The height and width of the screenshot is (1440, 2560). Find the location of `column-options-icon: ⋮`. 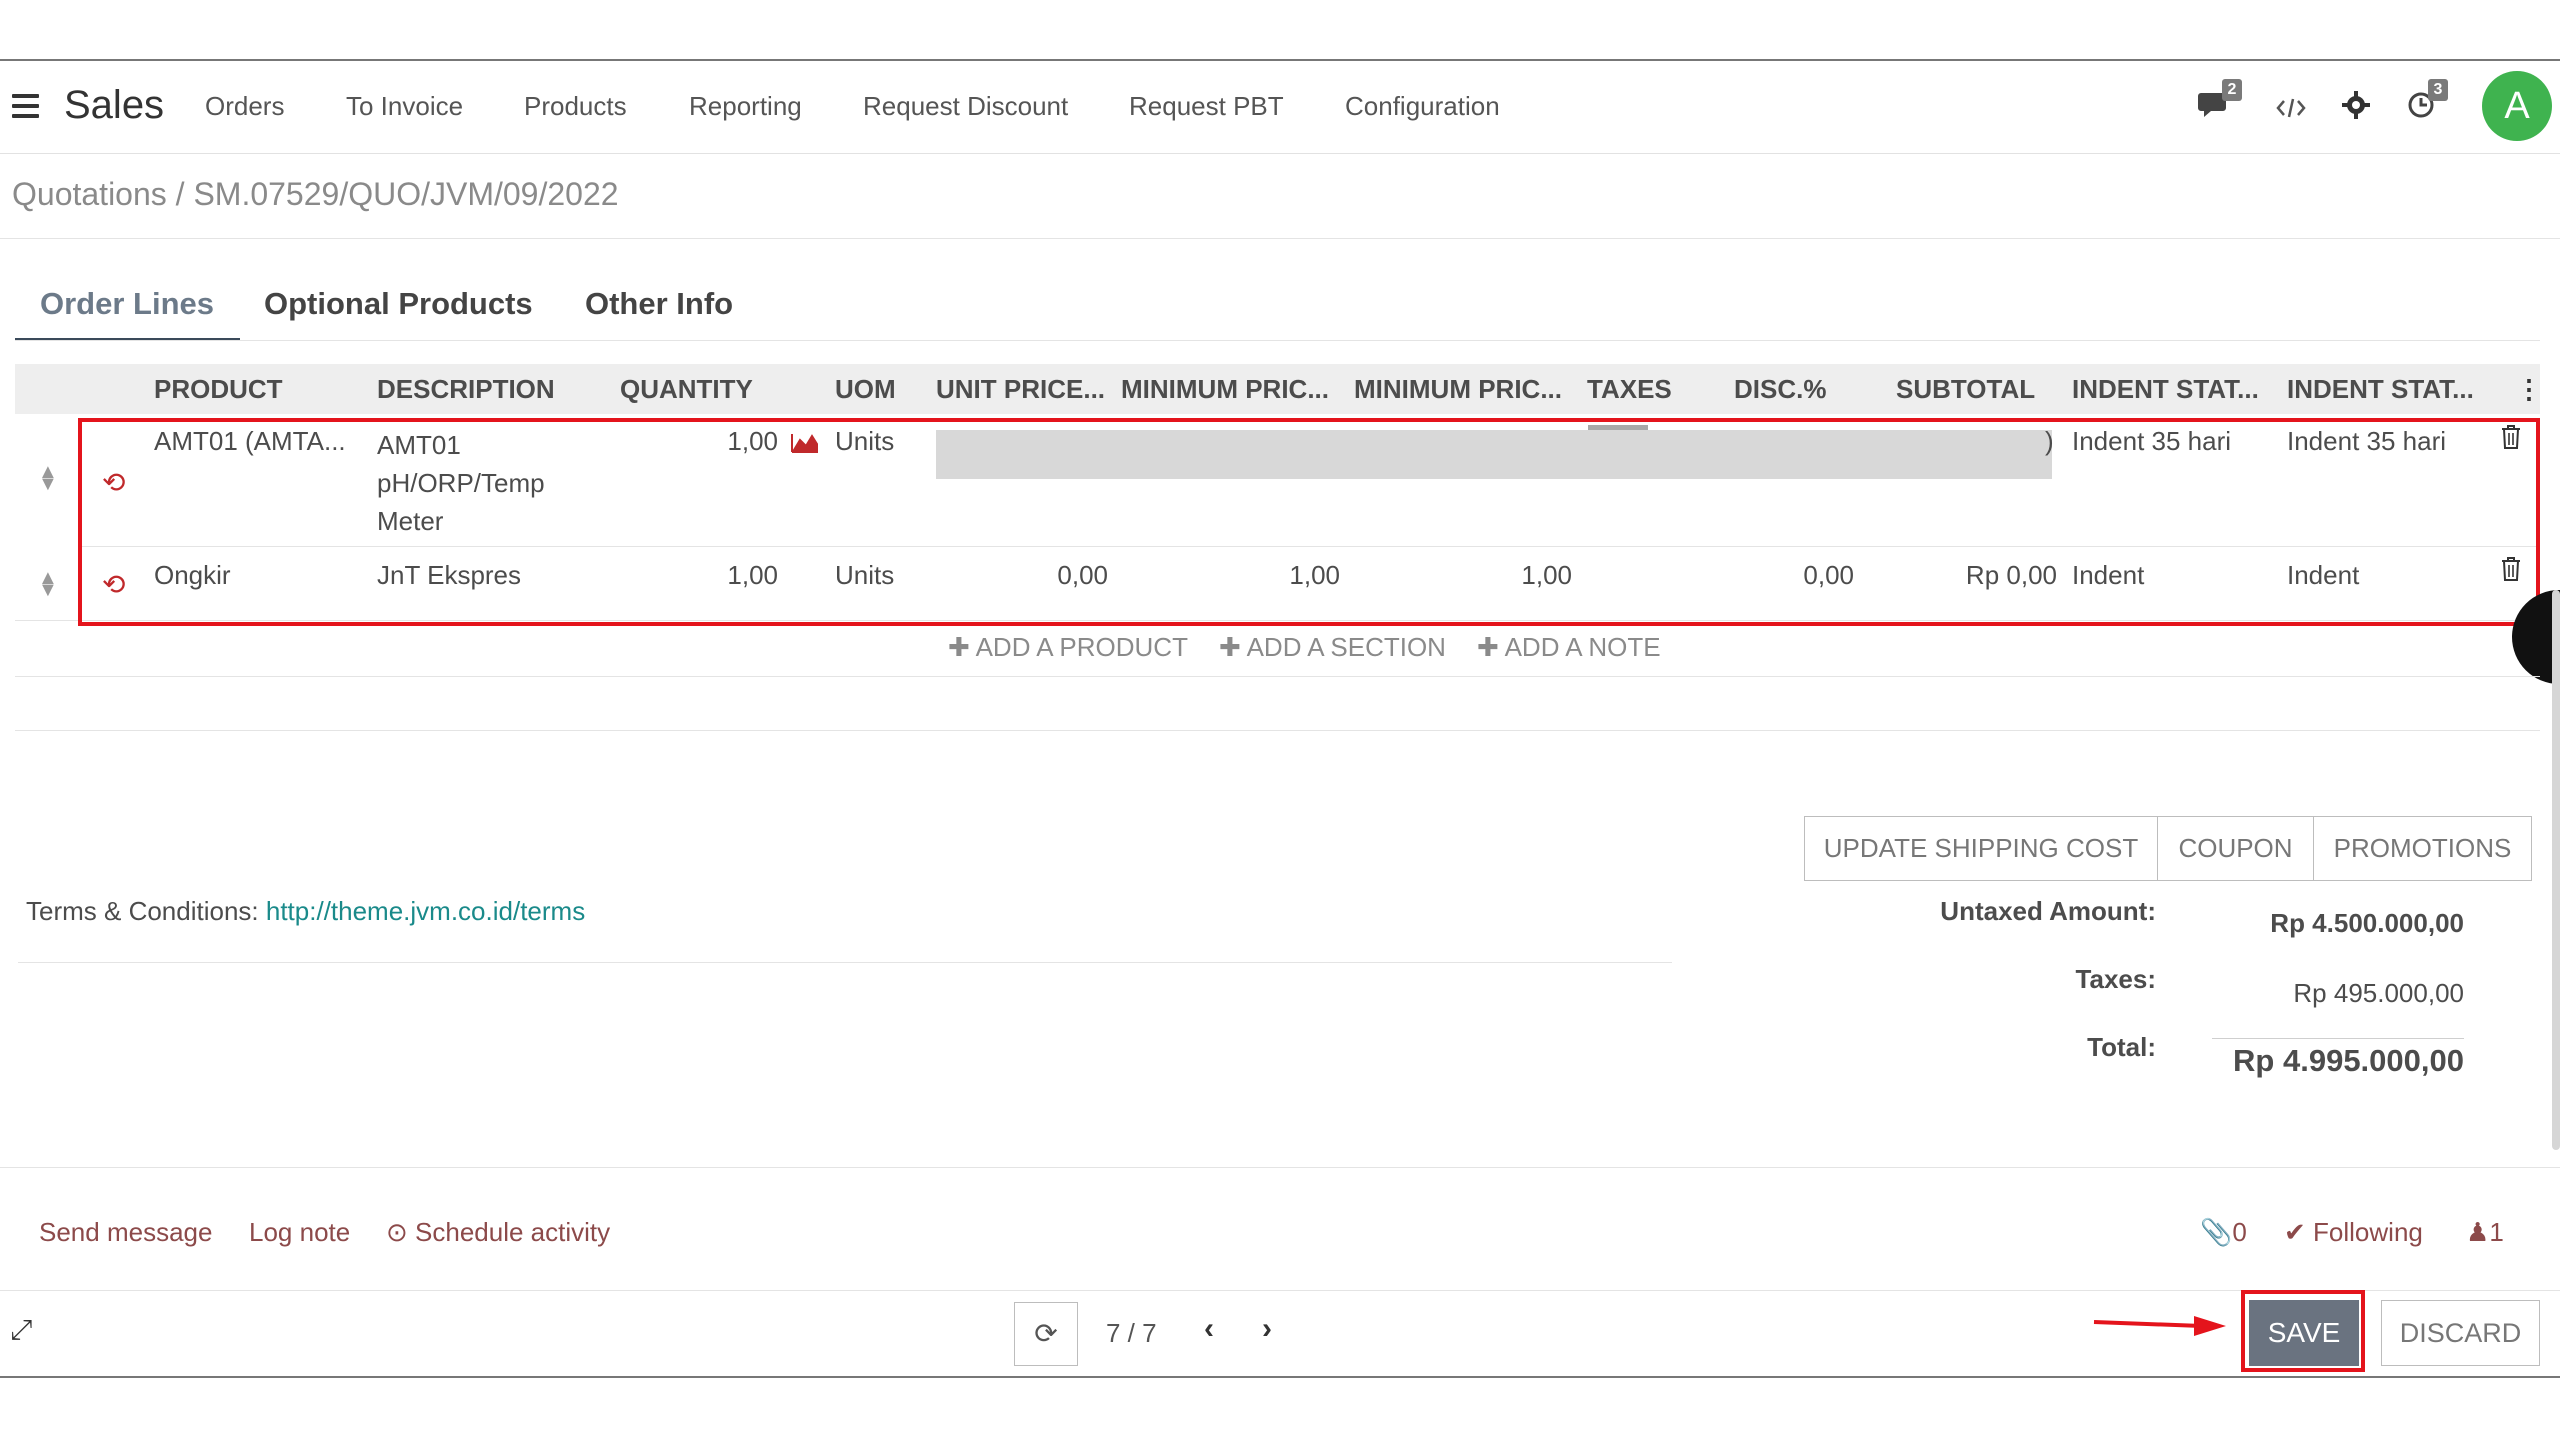

column-options-icon: ⋮ is located at coordinates (2529, 389).